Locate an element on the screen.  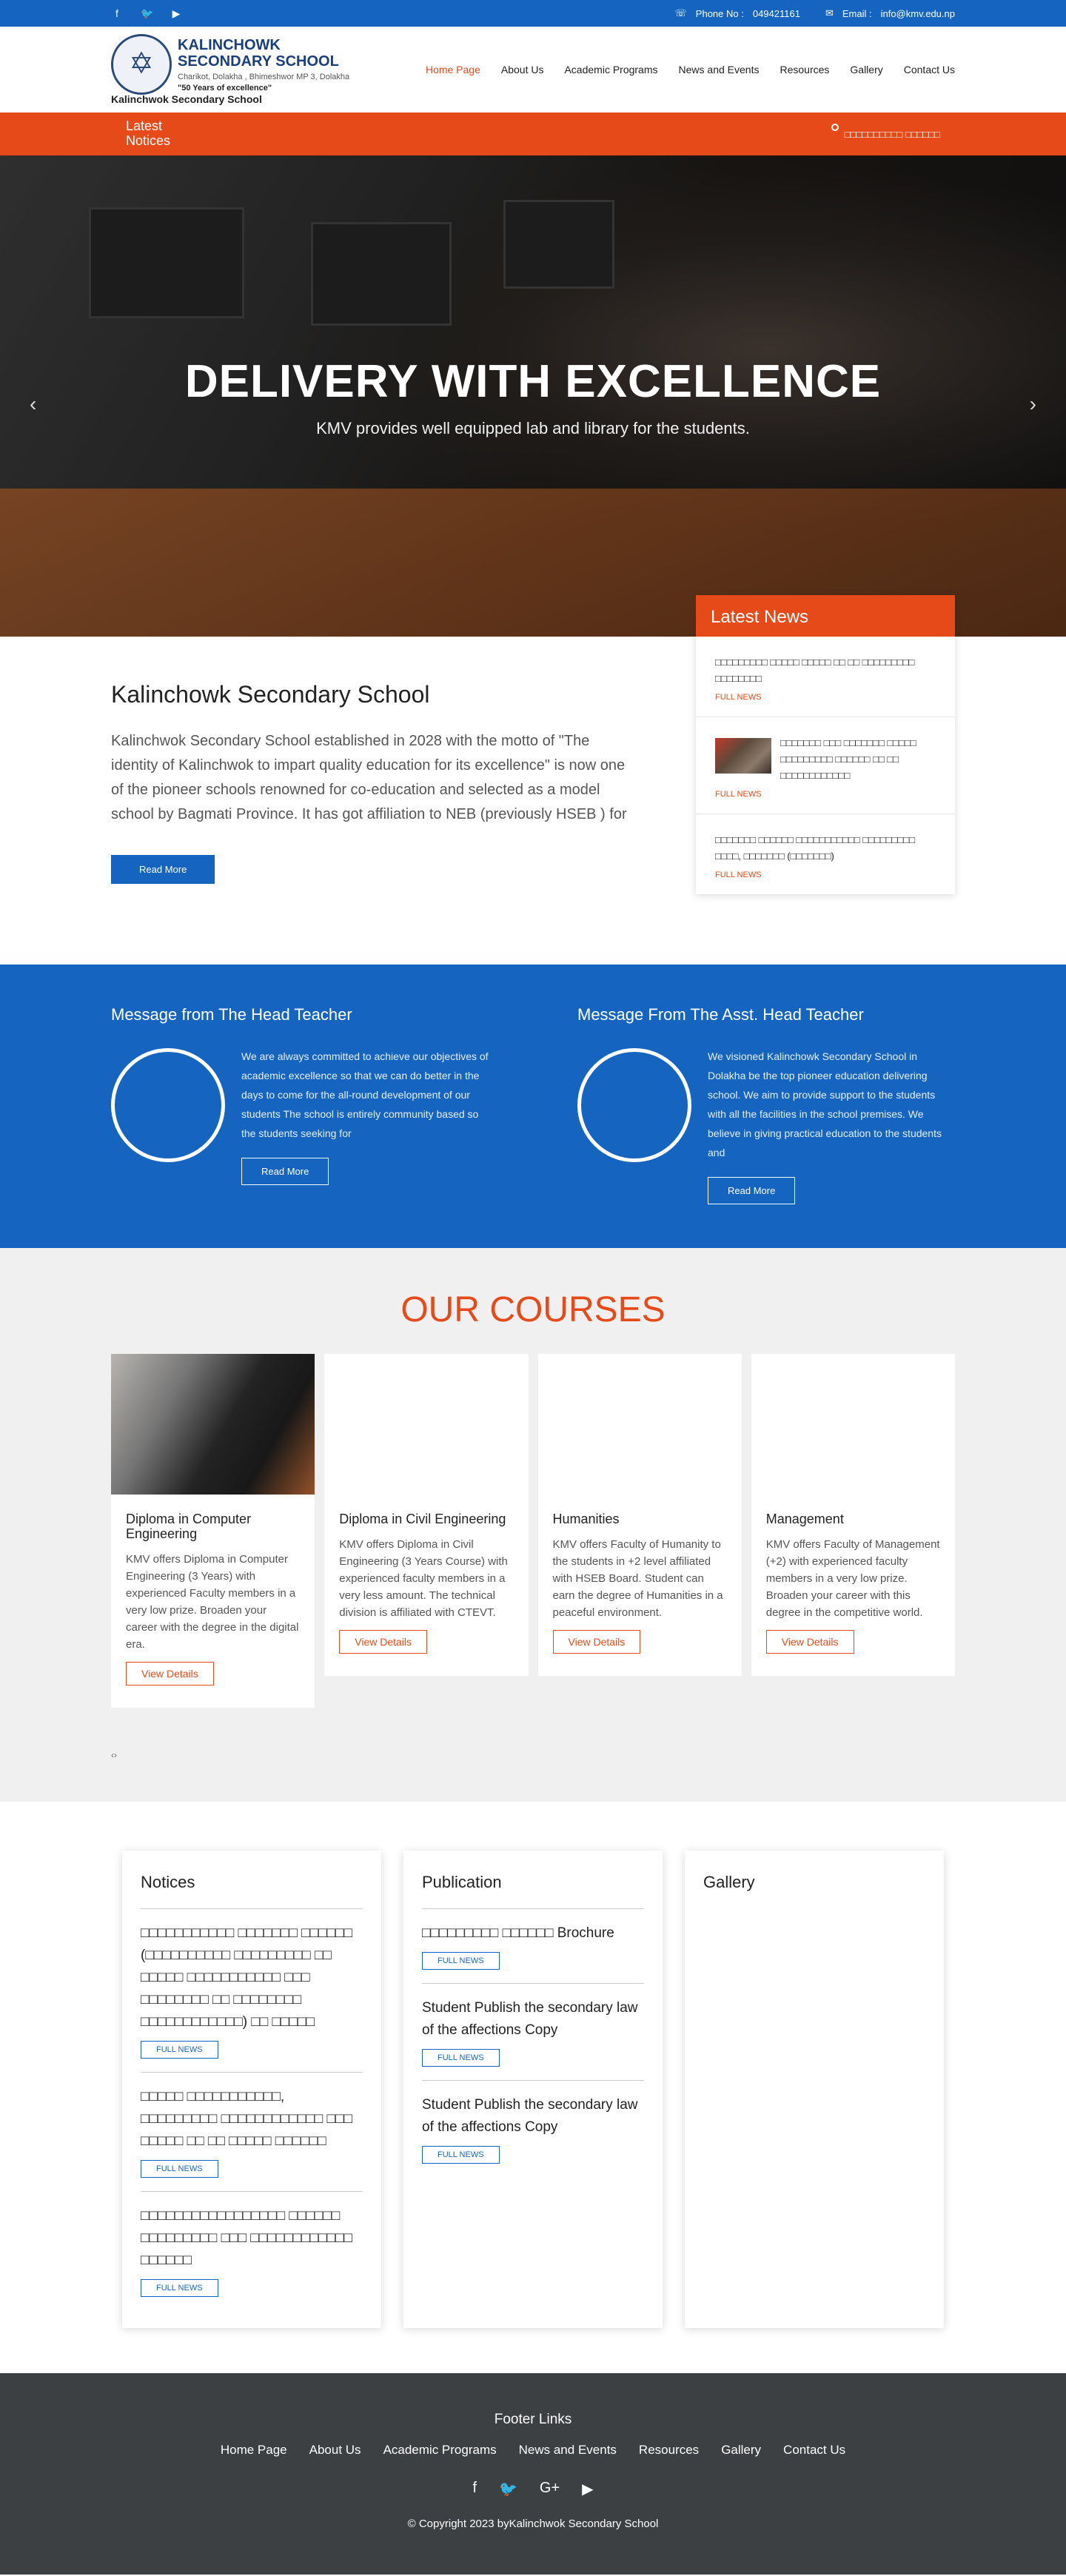
notices-title: Notices is located at coordinates (252, 1891).